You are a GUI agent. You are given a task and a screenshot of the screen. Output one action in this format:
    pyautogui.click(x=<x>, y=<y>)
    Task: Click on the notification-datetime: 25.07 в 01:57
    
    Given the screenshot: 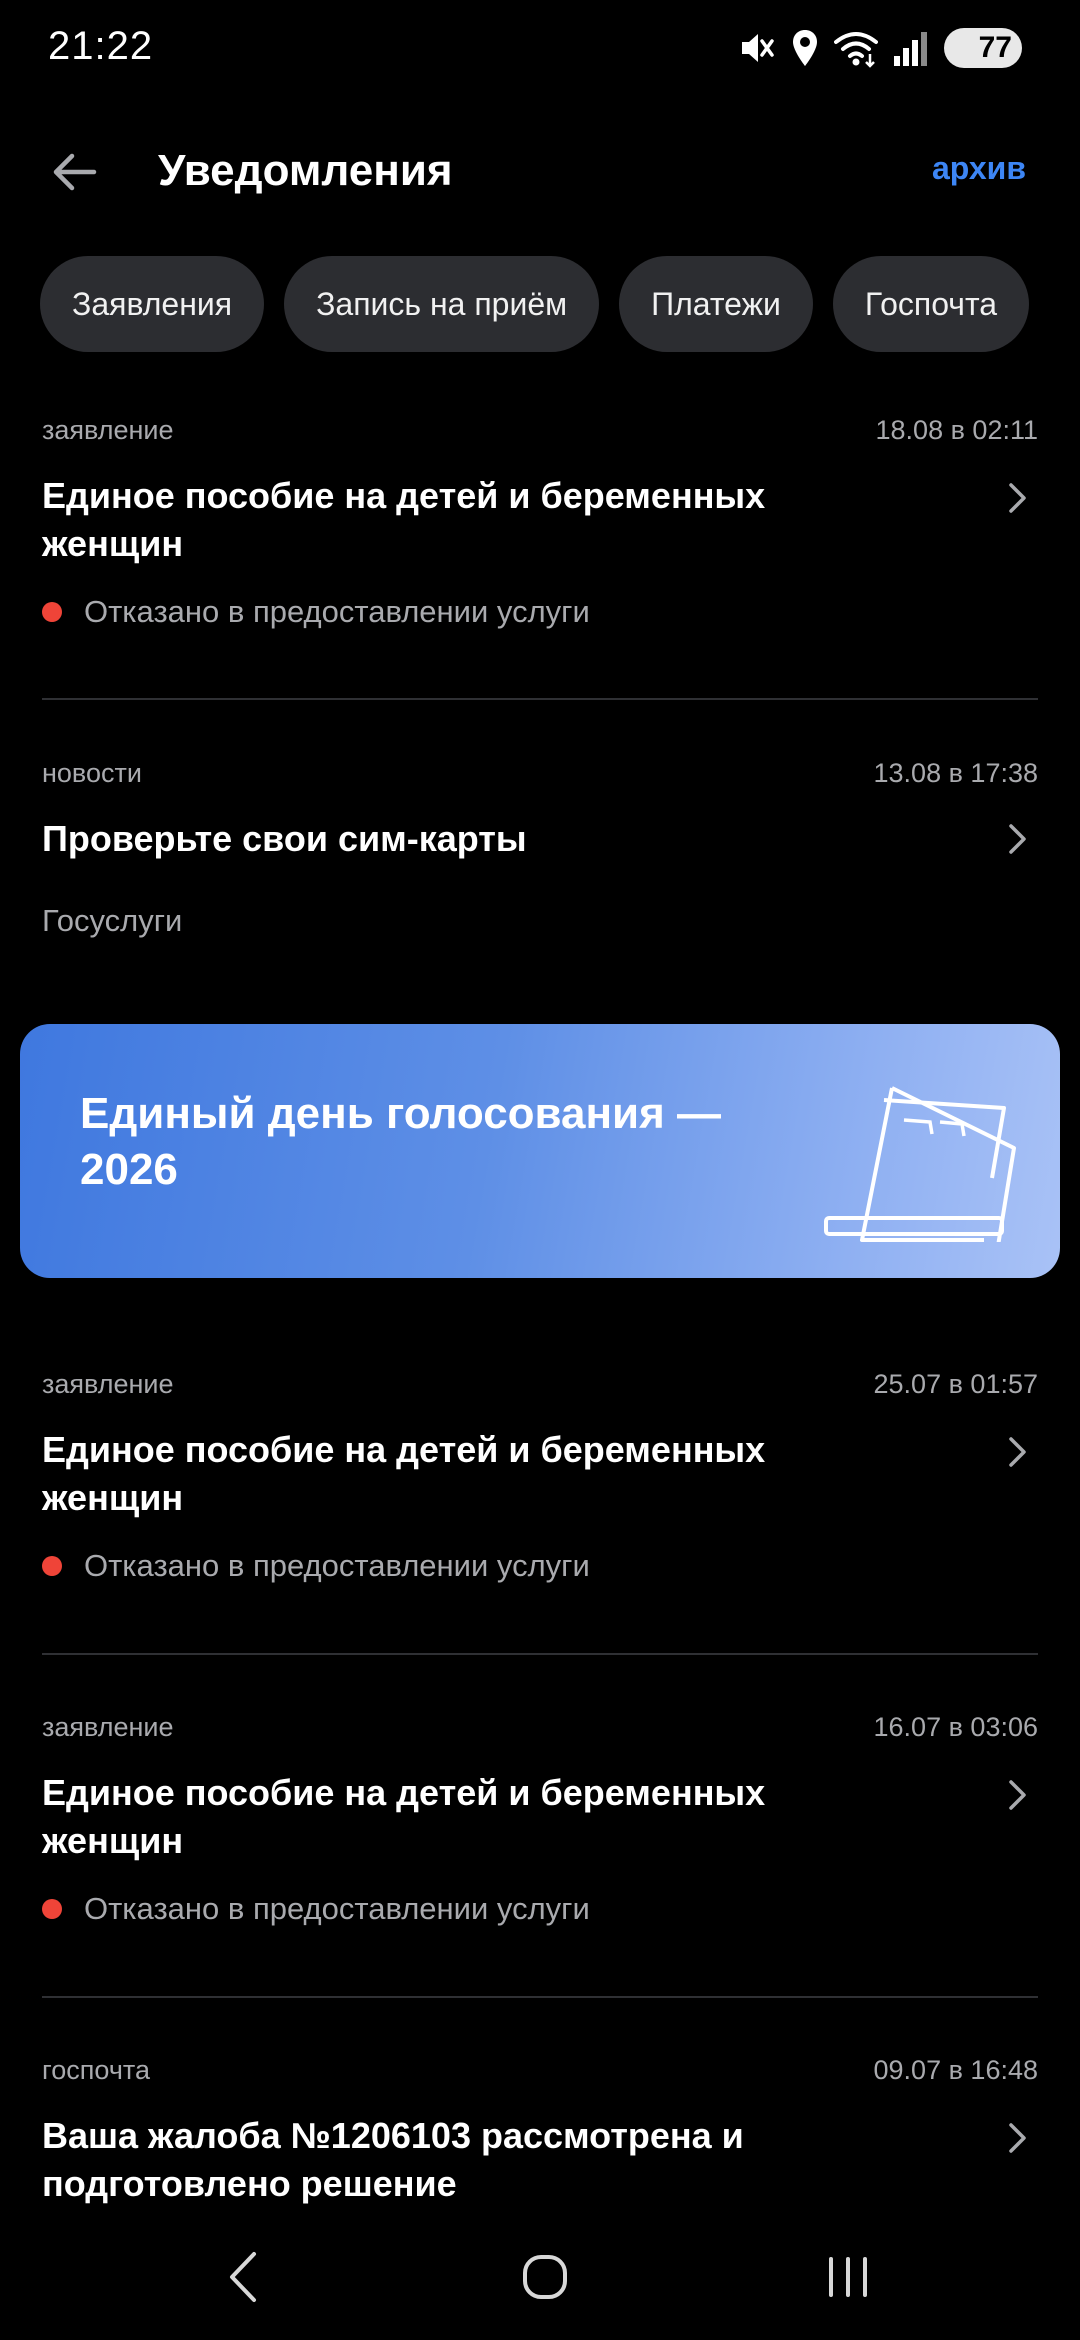 What is the action you would take?
    pyautogui.click(x=955, y=1383)
    